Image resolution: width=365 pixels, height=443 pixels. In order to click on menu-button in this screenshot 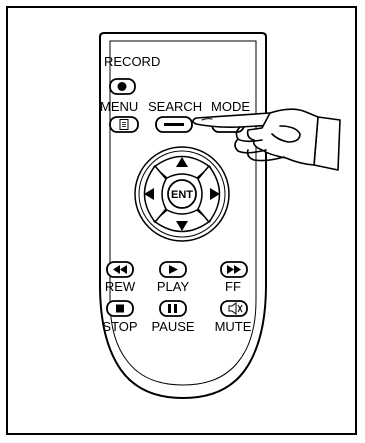, I will do `click(124, 124)`.